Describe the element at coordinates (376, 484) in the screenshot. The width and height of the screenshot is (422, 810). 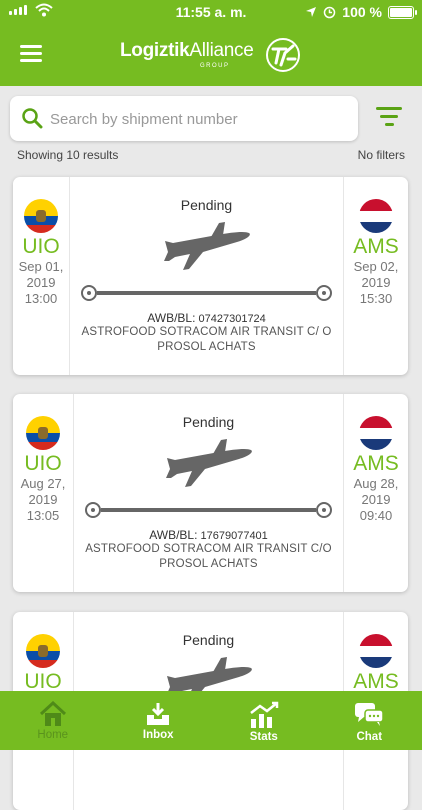
I see `arrival-date: Aug 28,` at that location.